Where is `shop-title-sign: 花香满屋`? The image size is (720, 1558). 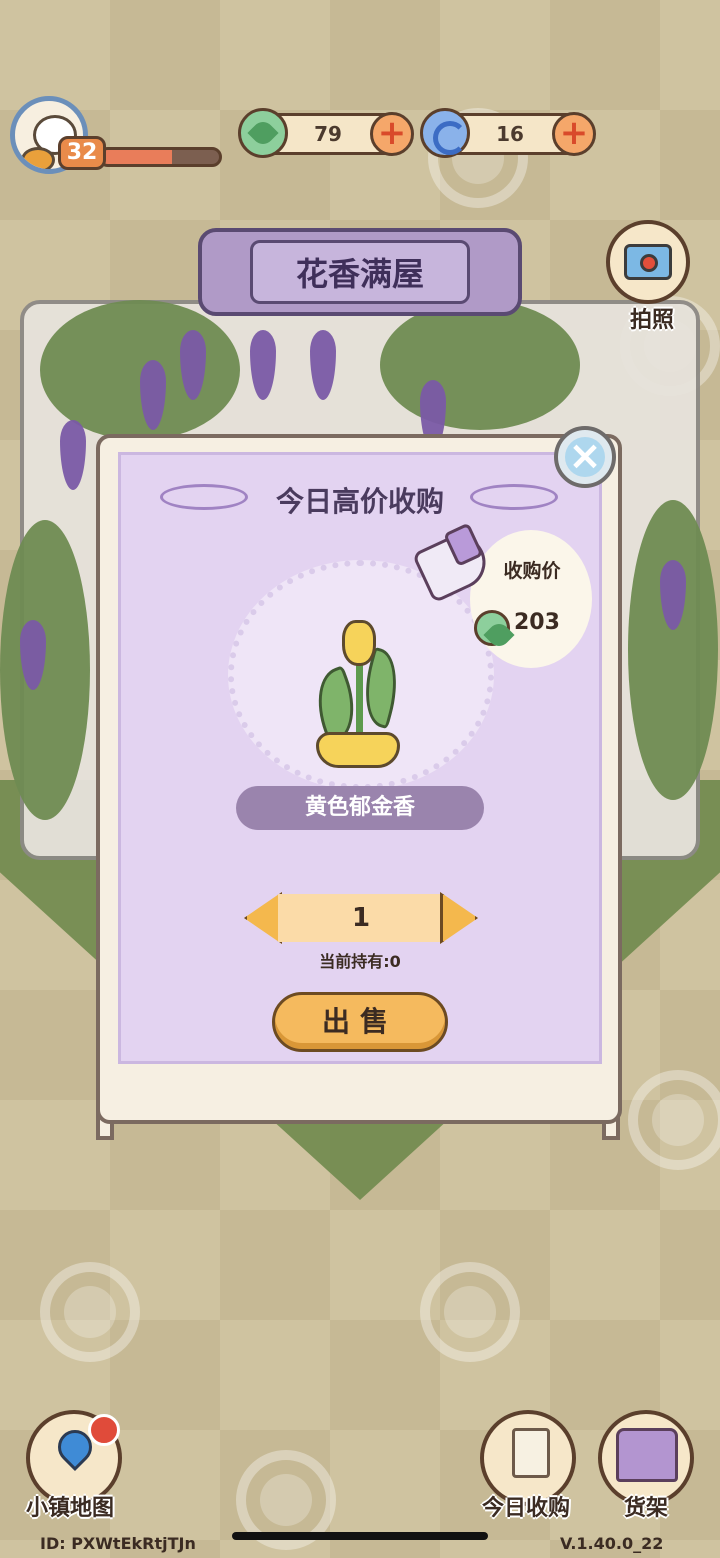
shop-title-sign: 花香满屋 is located at coordinates (360, 272).